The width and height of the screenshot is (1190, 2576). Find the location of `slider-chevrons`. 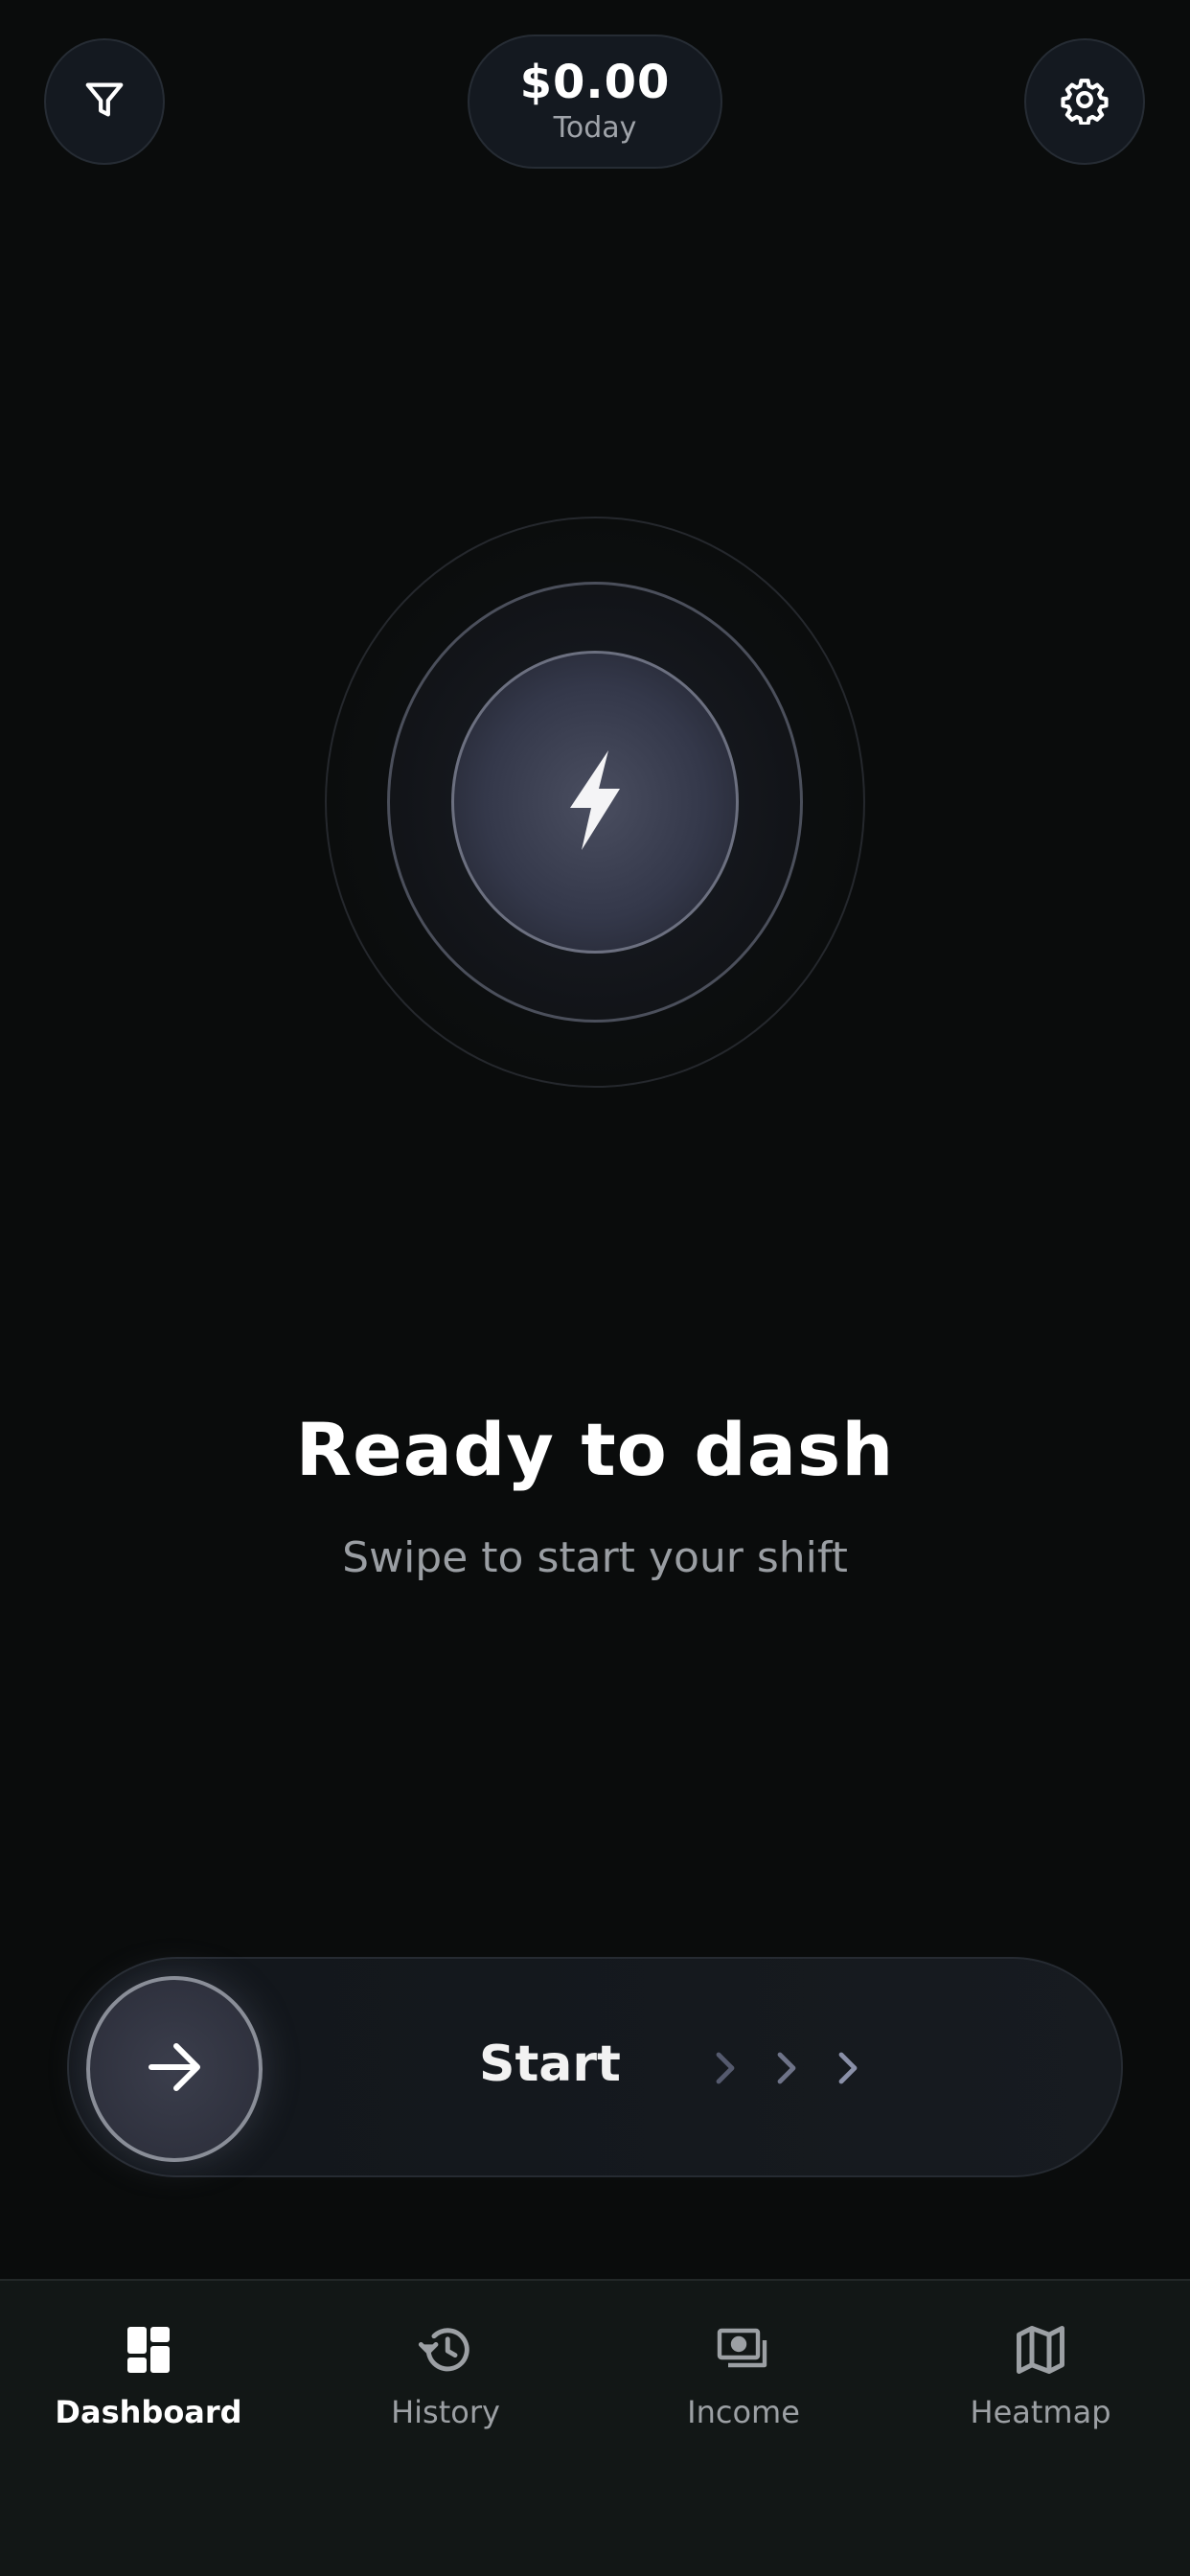

slider-chevrons is located at coordinates (787, 2068).